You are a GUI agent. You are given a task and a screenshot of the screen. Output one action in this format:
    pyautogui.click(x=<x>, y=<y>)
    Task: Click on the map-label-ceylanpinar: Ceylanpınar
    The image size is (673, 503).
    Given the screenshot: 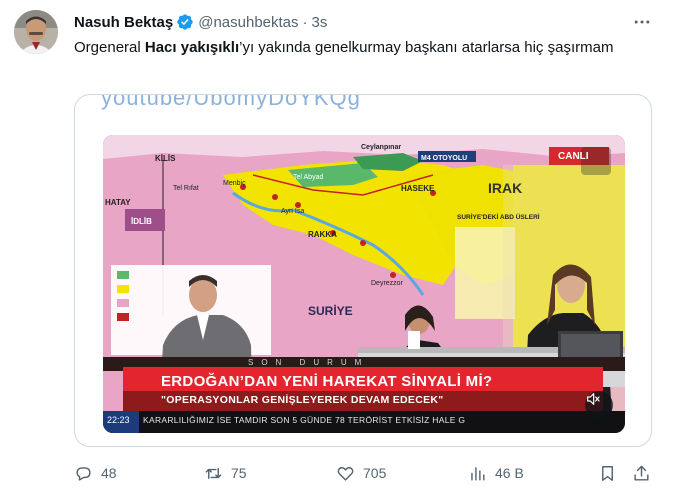 What is the action you would take?
    pyautogui.click(x=381, y=147)
    